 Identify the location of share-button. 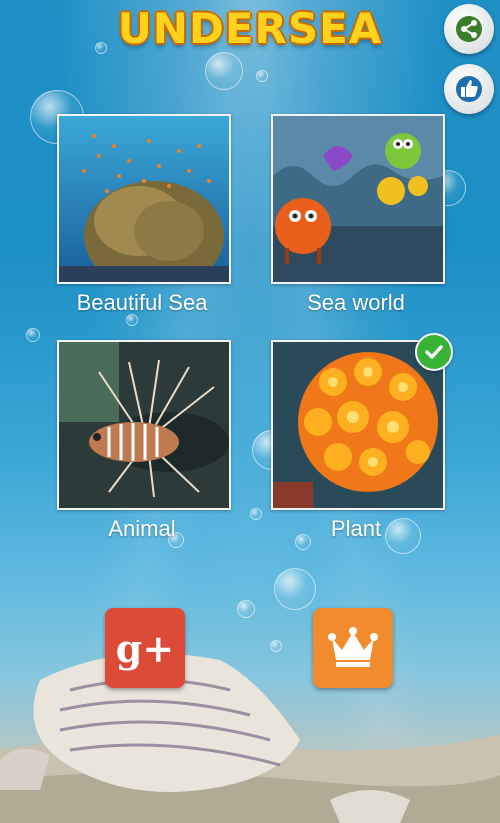
(469, 29).